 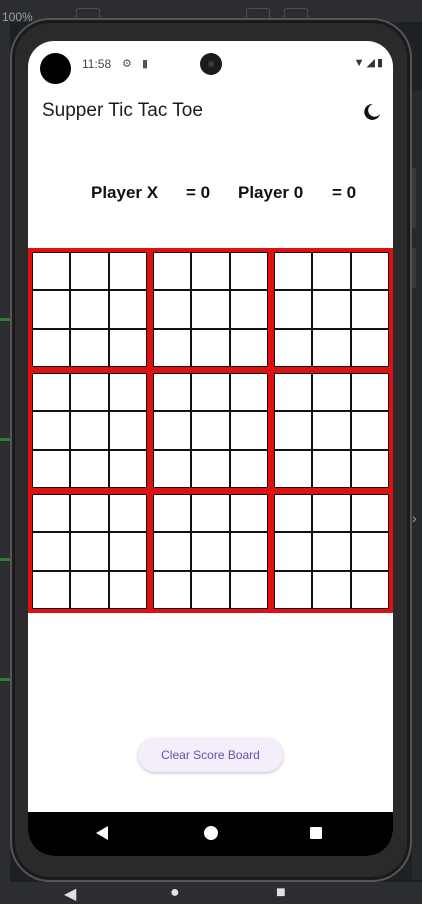 I want to click on host-recent-icon: ■, so click(x=281, y=893).